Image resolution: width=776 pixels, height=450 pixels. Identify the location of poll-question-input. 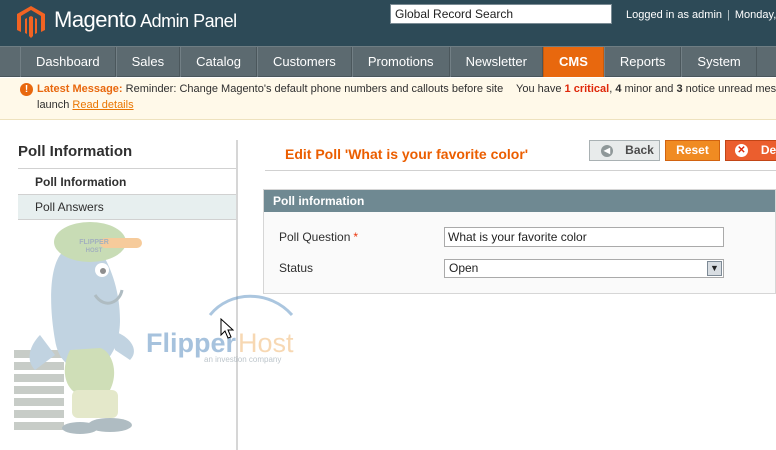
(584, 237).